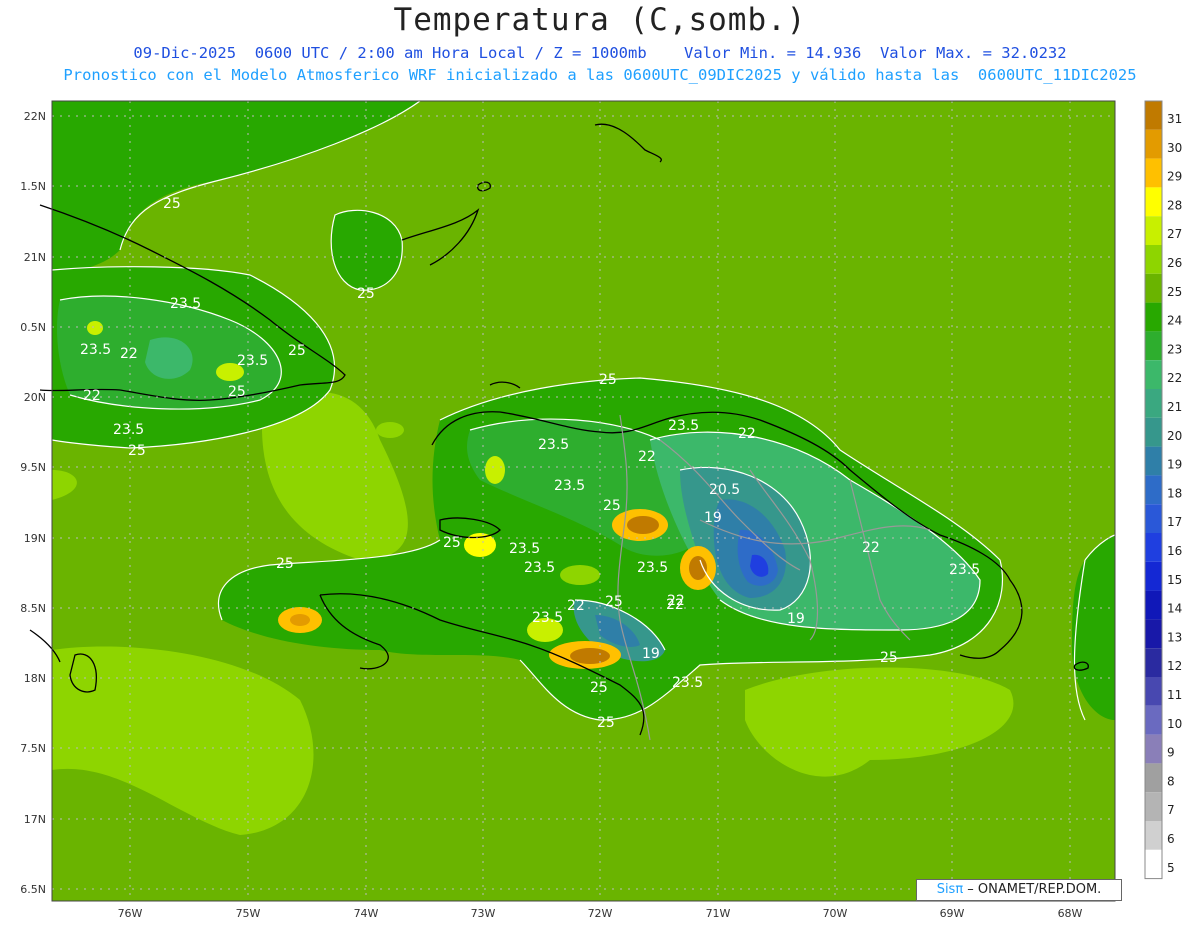 Image resolution: width=1200 pixels, height=927 pixels. I want to click on lon-tick-label: 71W, so click(718, 913).